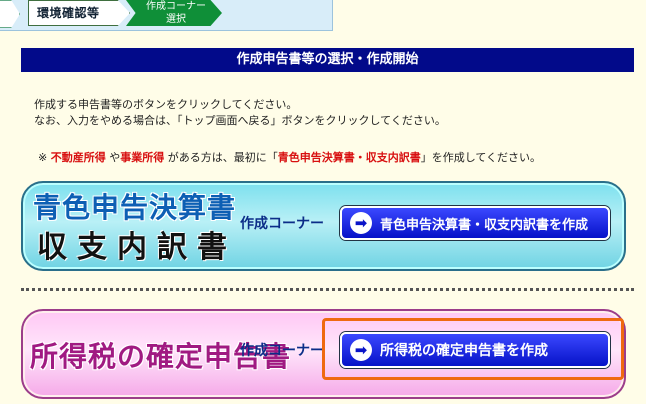 This screenshot has width=646, height=404. Describe the element at coordinates (481, 157) in the screenshot. I see `note-suffix: 」を作成してください。` at that location.